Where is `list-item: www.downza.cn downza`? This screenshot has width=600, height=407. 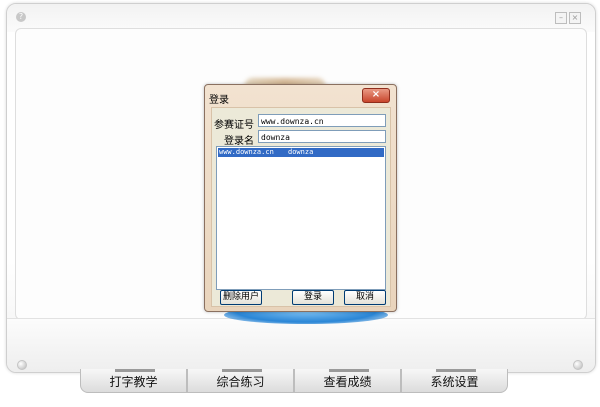
list-item: www.downza.cn downza is located at coordinates (301, 152).